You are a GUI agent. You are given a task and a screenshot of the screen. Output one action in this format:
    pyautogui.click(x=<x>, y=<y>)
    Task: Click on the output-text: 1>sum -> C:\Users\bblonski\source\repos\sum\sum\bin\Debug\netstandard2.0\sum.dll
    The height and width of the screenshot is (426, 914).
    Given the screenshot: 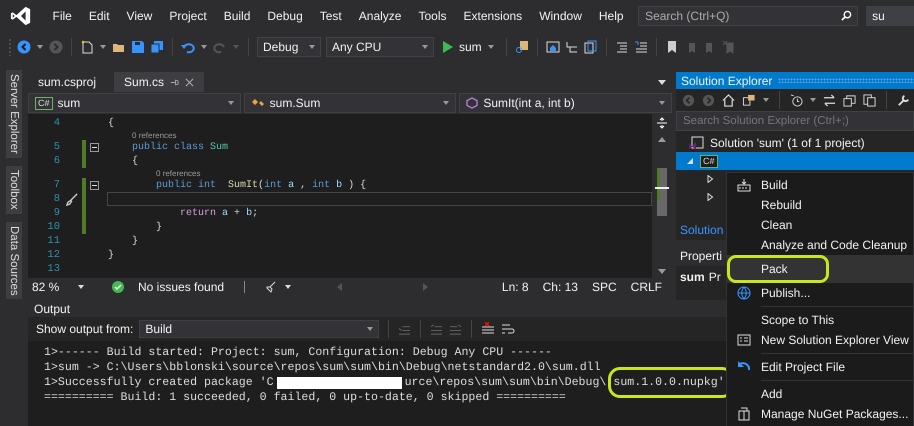 What is the action you would take?
    pyautogui.click(x=322, y=367)
    